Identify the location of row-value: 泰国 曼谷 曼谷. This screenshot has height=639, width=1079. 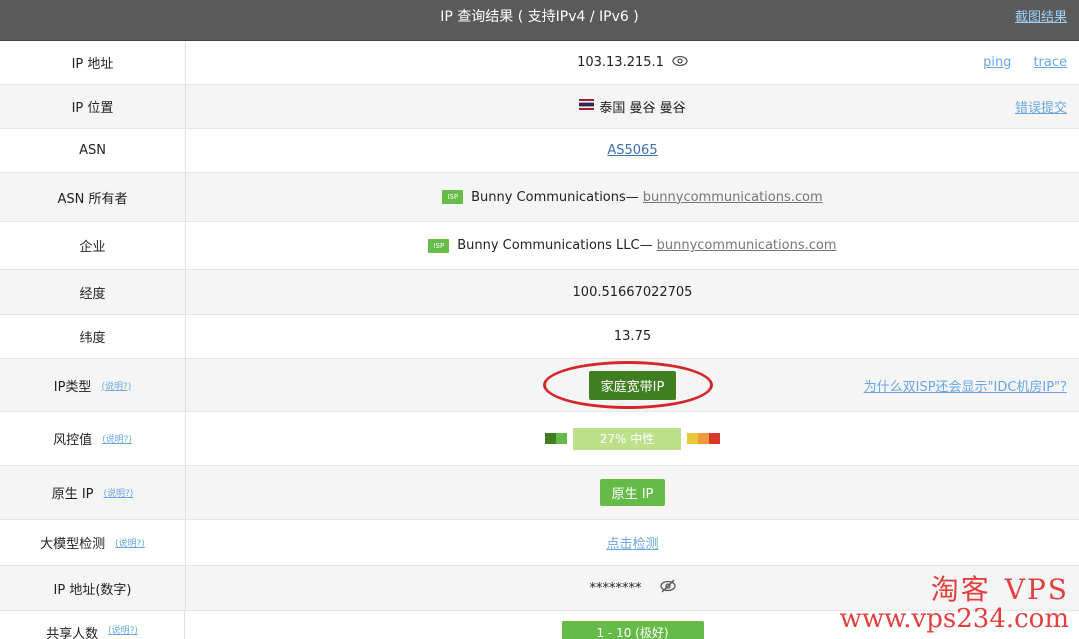
(632, 106).